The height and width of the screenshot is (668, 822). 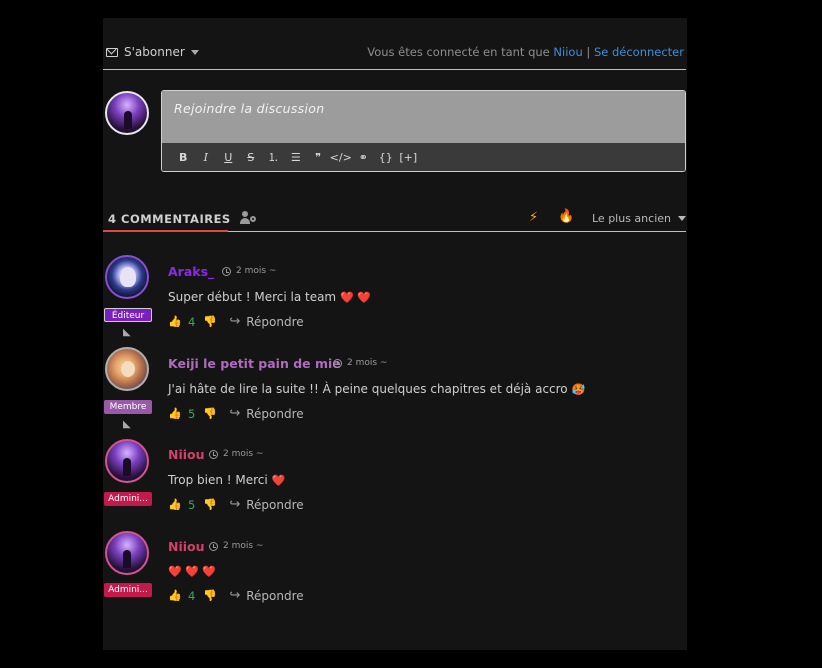 What do you see at coordinates (218, 480) in the screenshot?
I see `comment-text-body: Trop bien ! Merci` at bounding box center [218, 480].